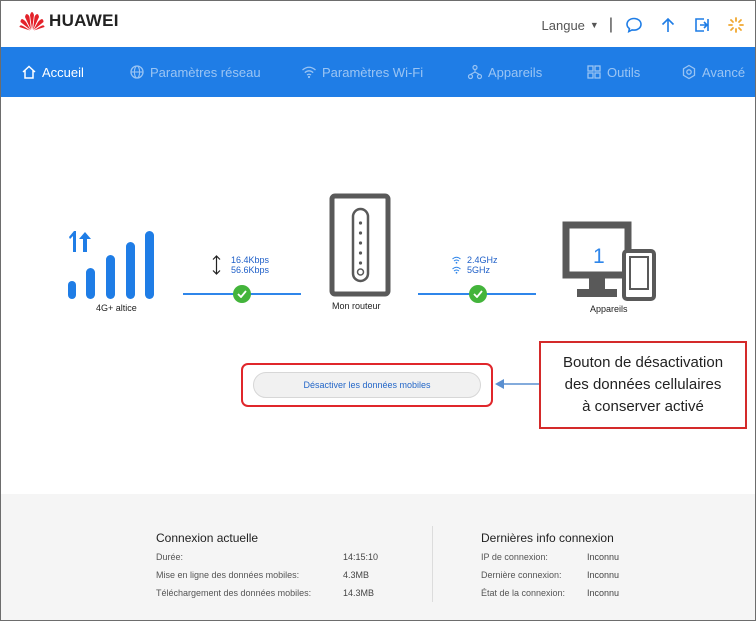 The width and height of the screenshot is (756, 621). I want to click on wifi-band-5: 5GHz, so click(479, 270).